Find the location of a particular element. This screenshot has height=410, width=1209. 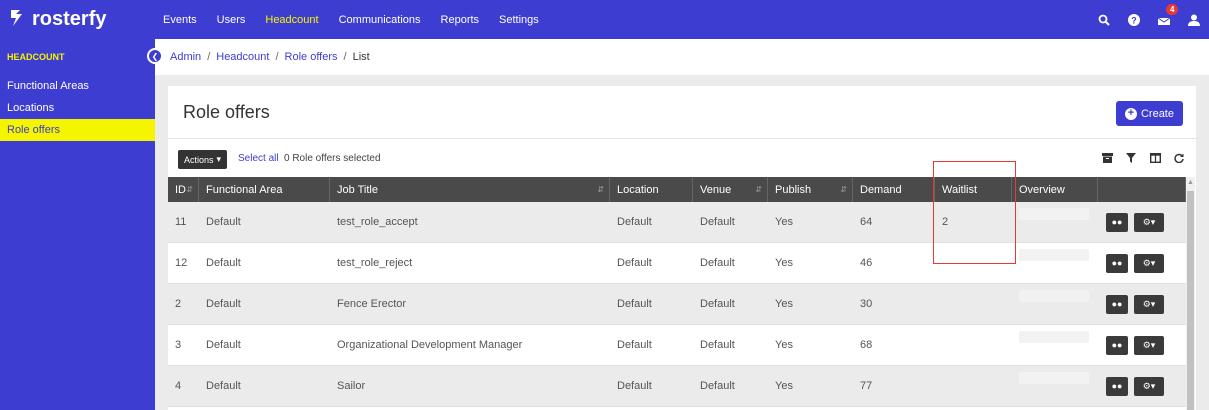

scrollbar-thumb is located at coordinates (1190, 300).